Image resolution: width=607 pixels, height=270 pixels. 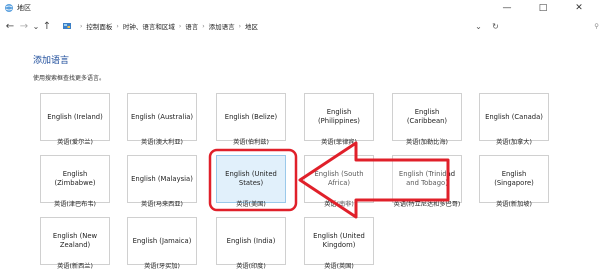 I want to click on search-input: ⚲, so click(x=554, y=26).